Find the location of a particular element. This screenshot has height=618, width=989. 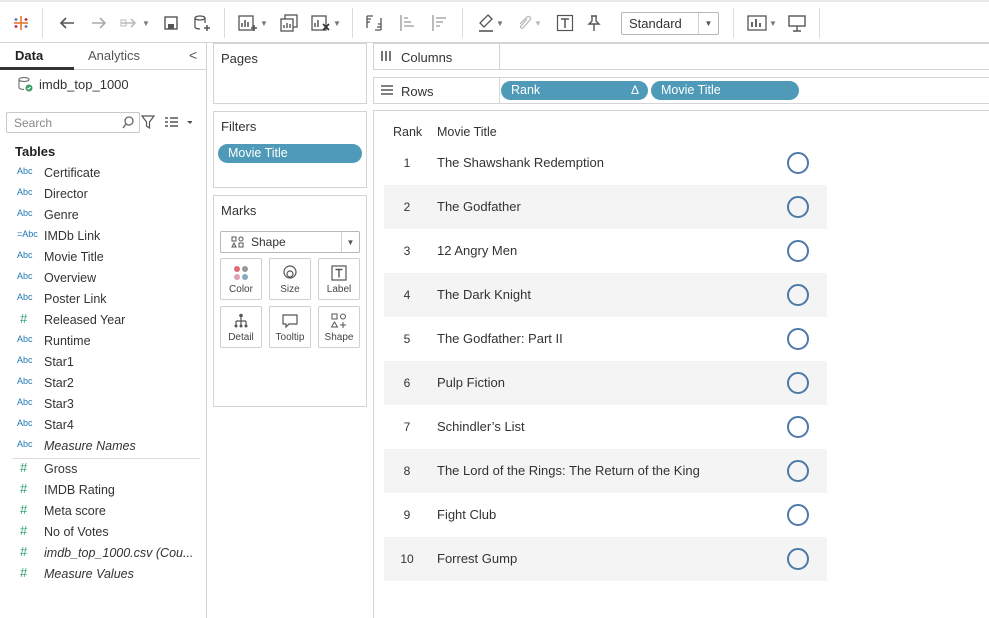

field-item: # Meta score is located at coordinates (103, 511).